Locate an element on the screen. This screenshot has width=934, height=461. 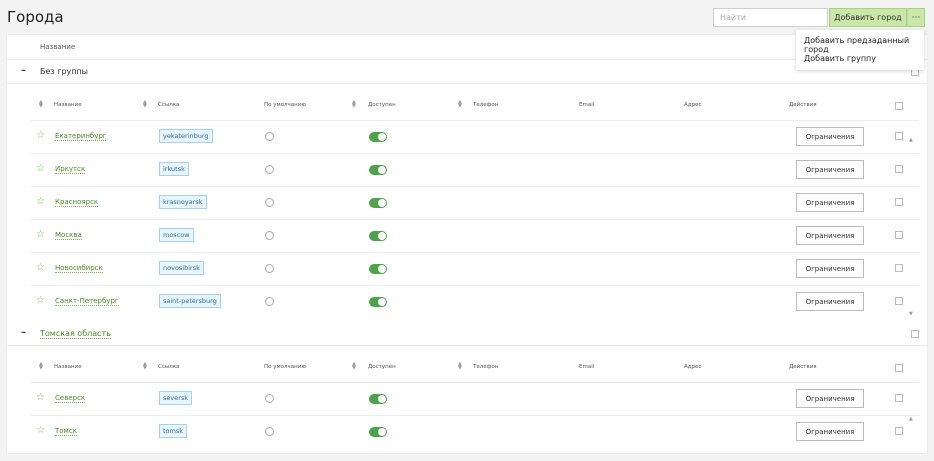
table-row: ☆ Новосибирск novosibirsk Ограничения is located at coordinates (475, 269).